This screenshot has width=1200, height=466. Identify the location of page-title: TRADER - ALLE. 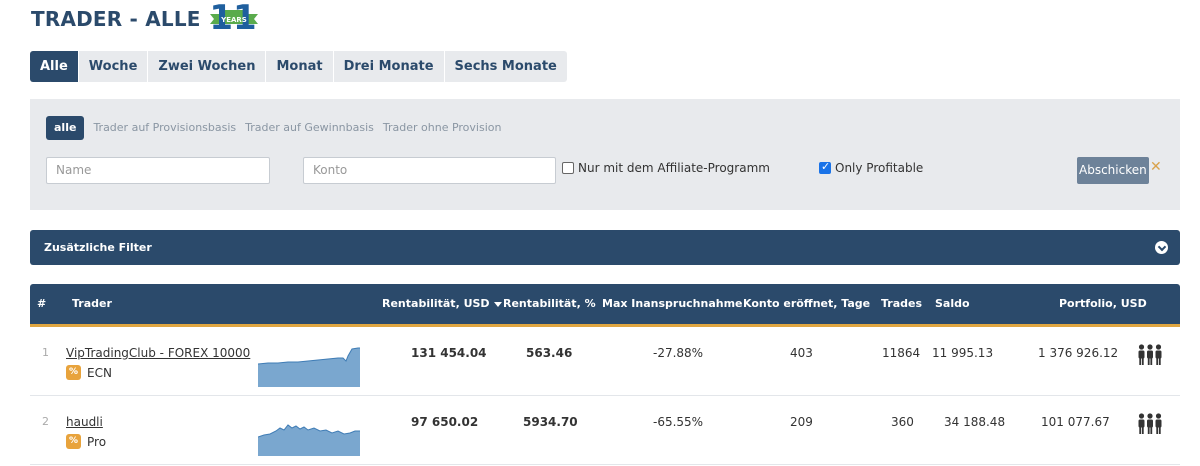
(116, 19).